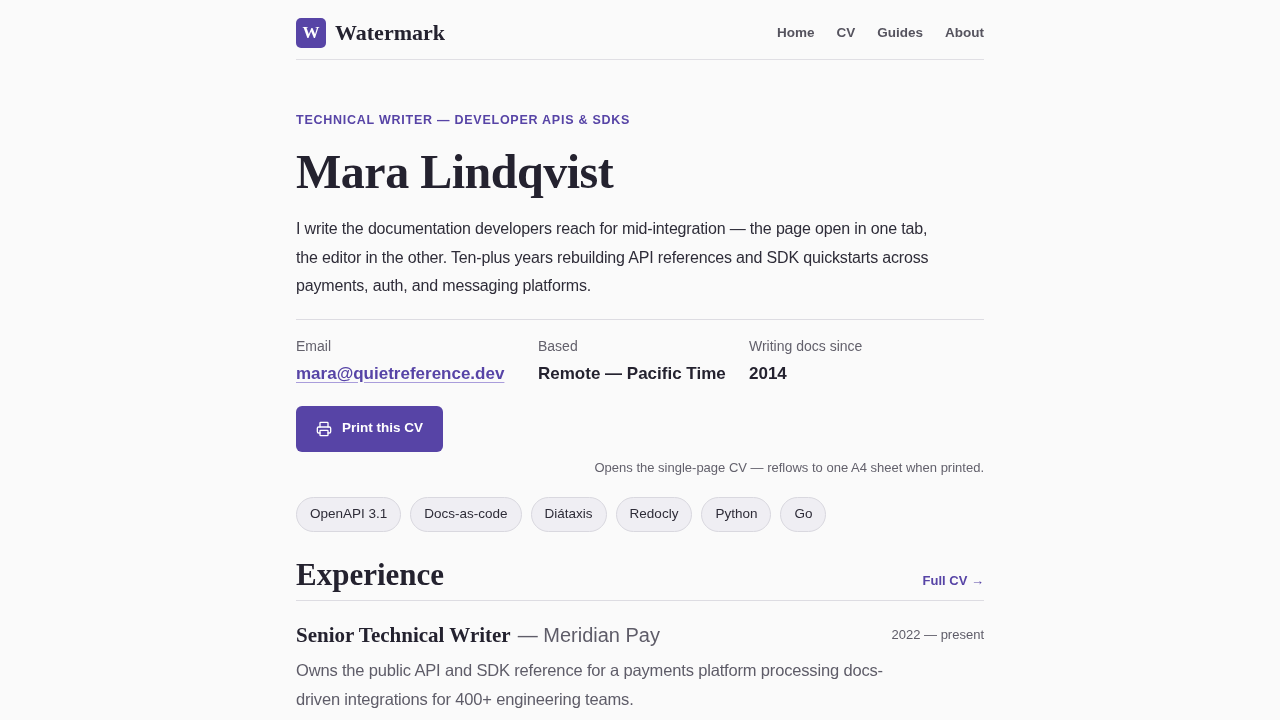 This screenshot has height=720, width=1280. I want to click on detail-label: Writing docs since, so click(806, 346).